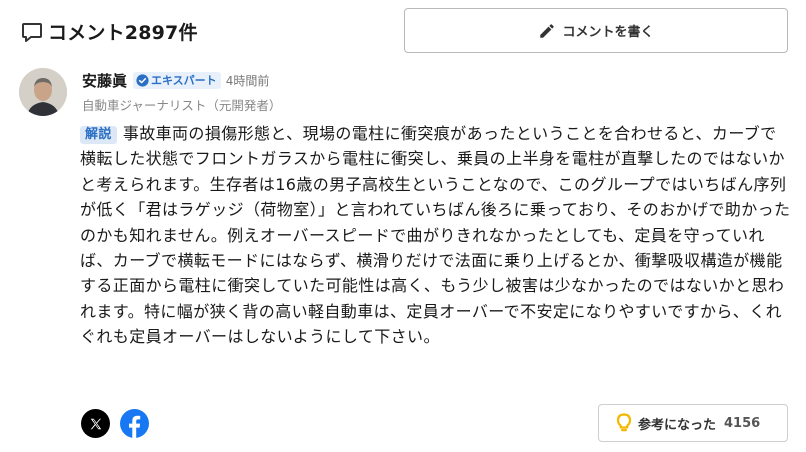  I want to click on share-facebook-button, so click(134, 423).